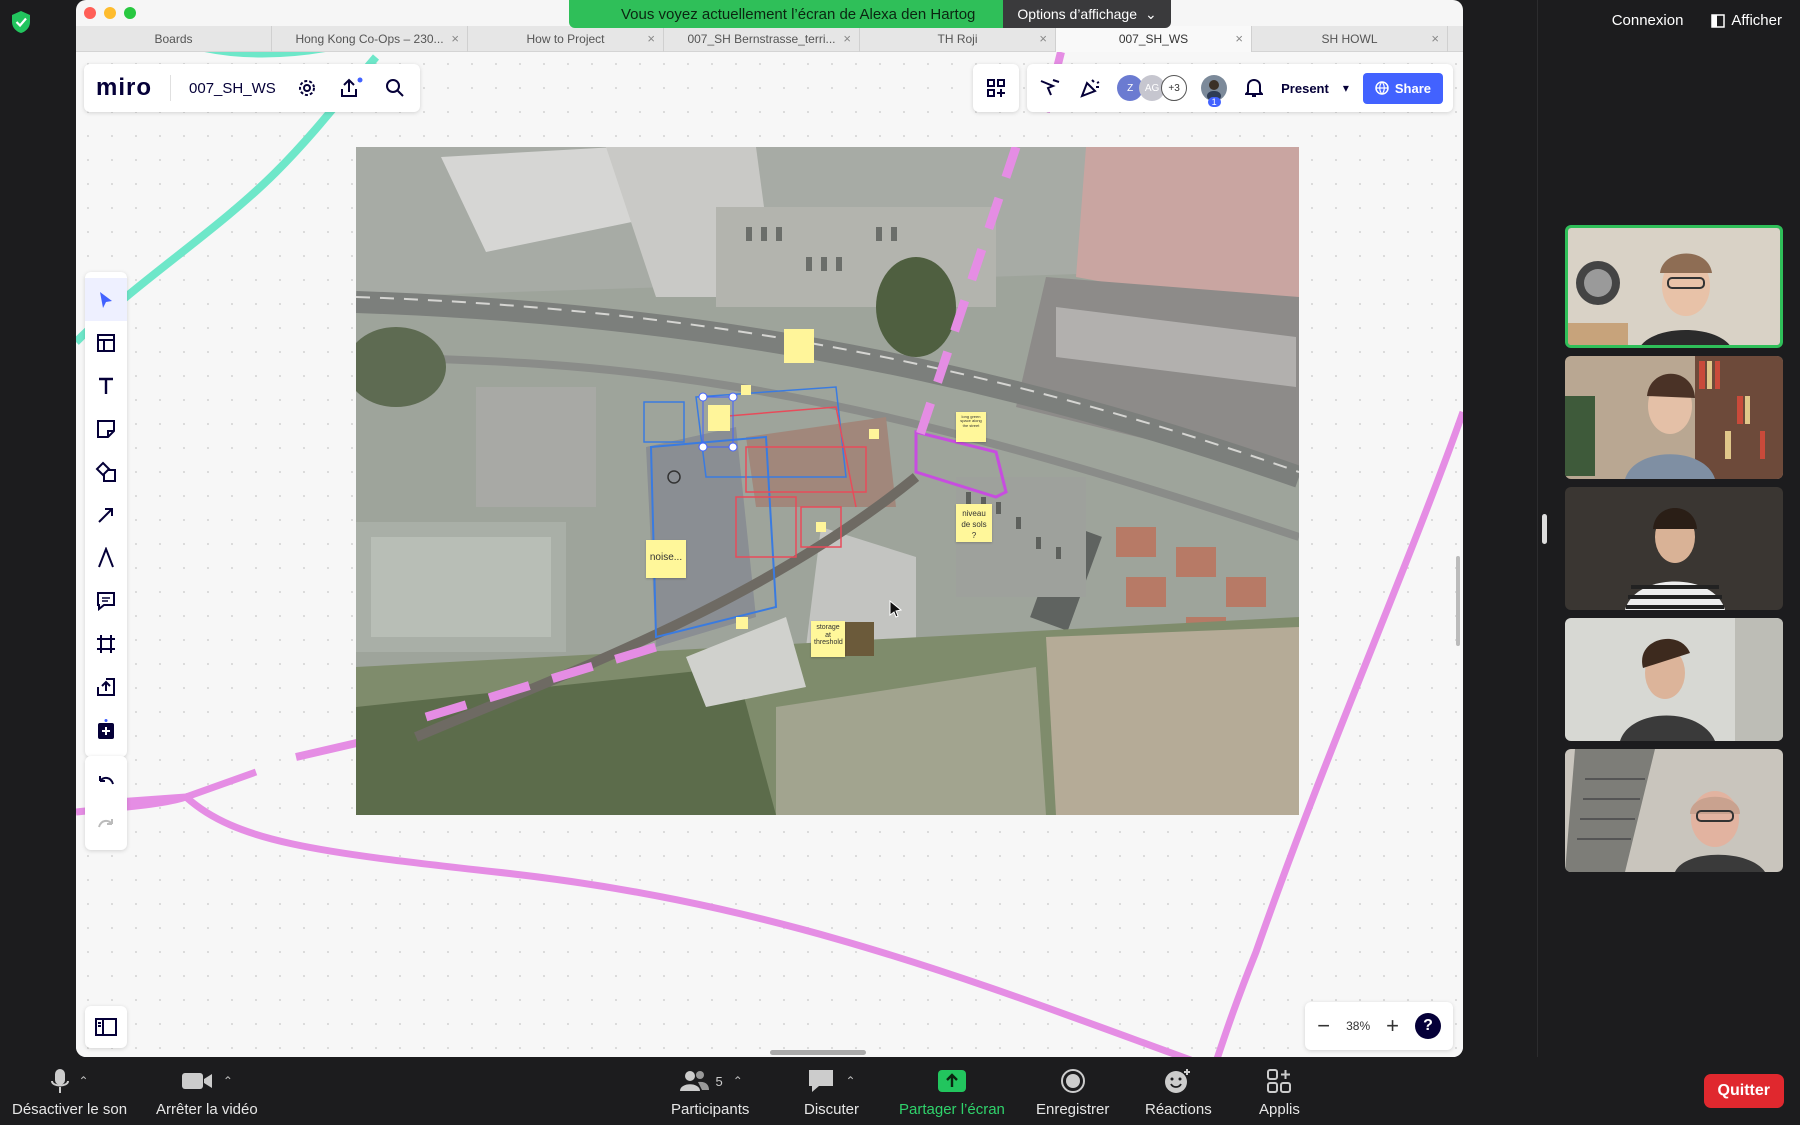 This screenshot has width=1800, height=1125. I want to click on window-controls, so click(110, 13).